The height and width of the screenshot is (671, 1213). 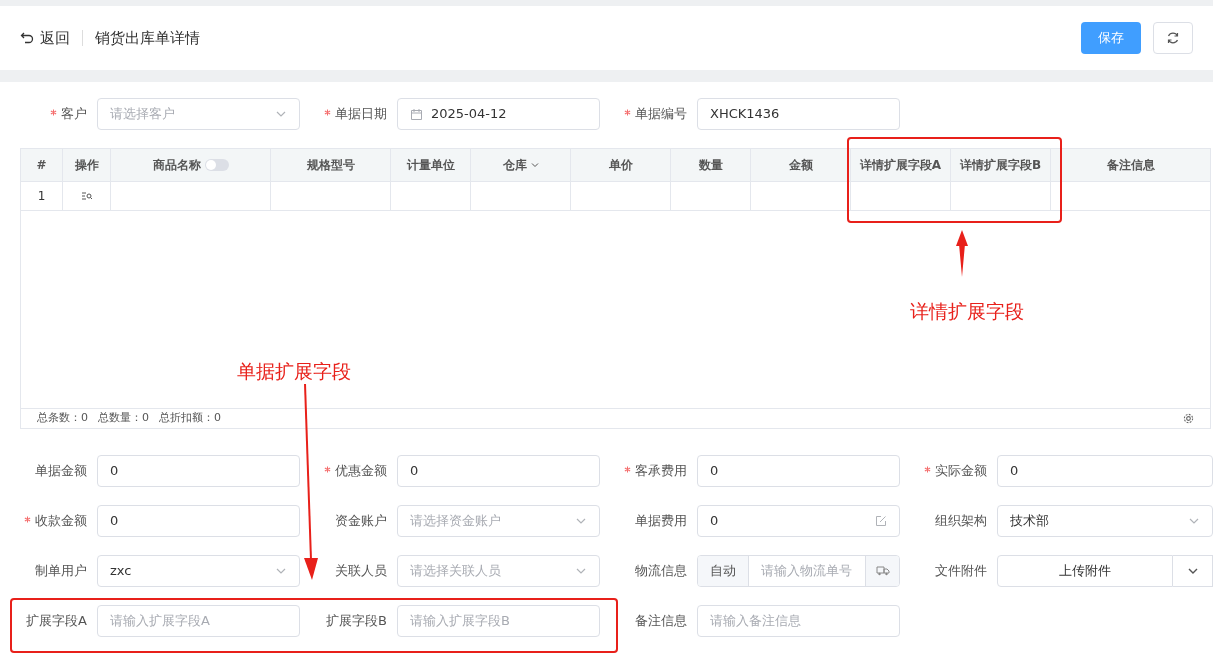 I want to click on field-label: 单据日期, so click(x=361, y=114).